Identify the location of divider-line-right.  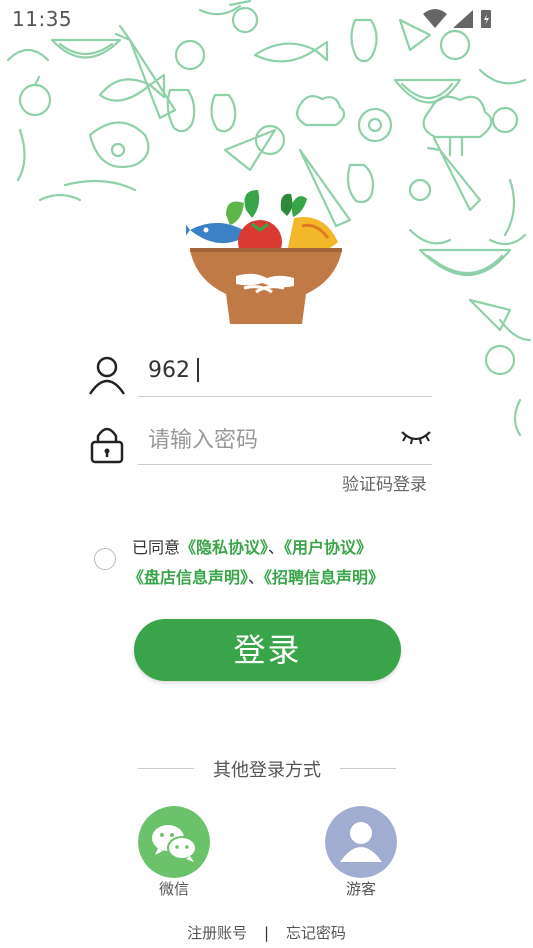
(368, 768).